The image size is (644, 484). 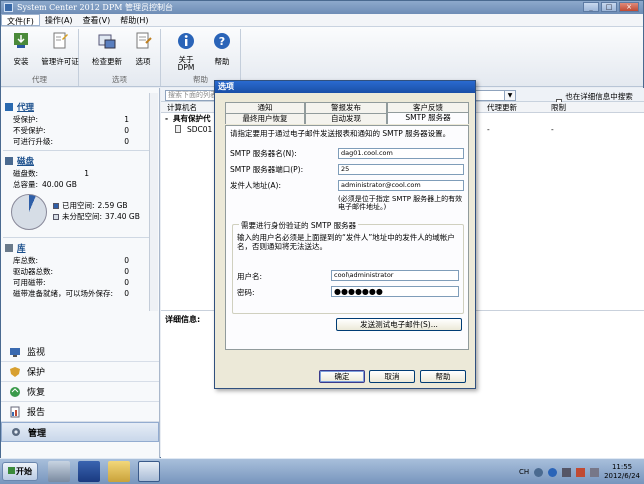 I want to click on tab-notification: 通知, so click(x=265, y=107).